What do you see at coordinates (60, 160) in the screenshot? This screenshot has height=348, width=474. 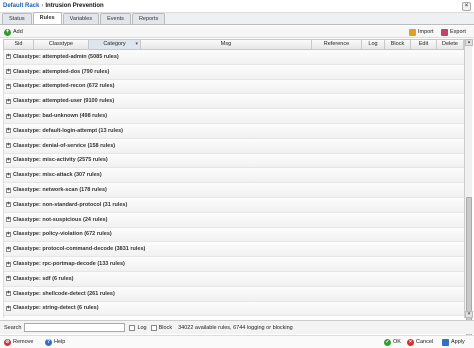 I see `group-label: Classtype: misc-activity (2575 rules)` at bounding box center [60, 160].